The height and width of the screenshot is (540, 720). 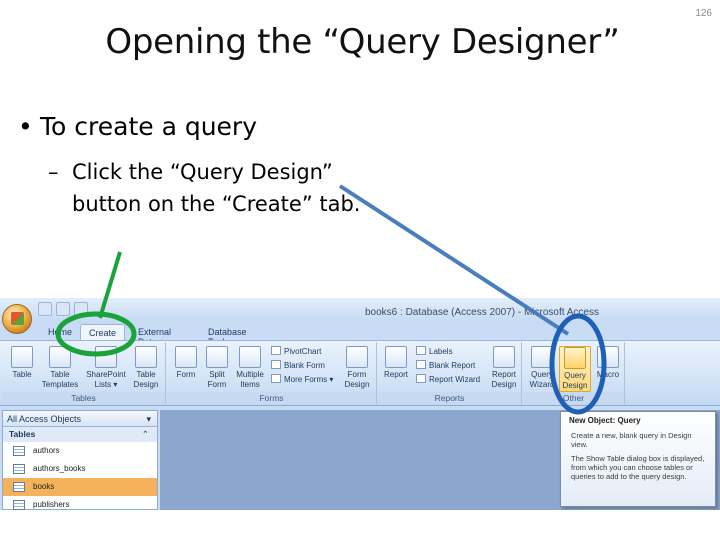 What do you see at coordinates (298, 366) in the screenshot?
I see `blank-form-button: Blank Form` at bounding box center [298, 366].